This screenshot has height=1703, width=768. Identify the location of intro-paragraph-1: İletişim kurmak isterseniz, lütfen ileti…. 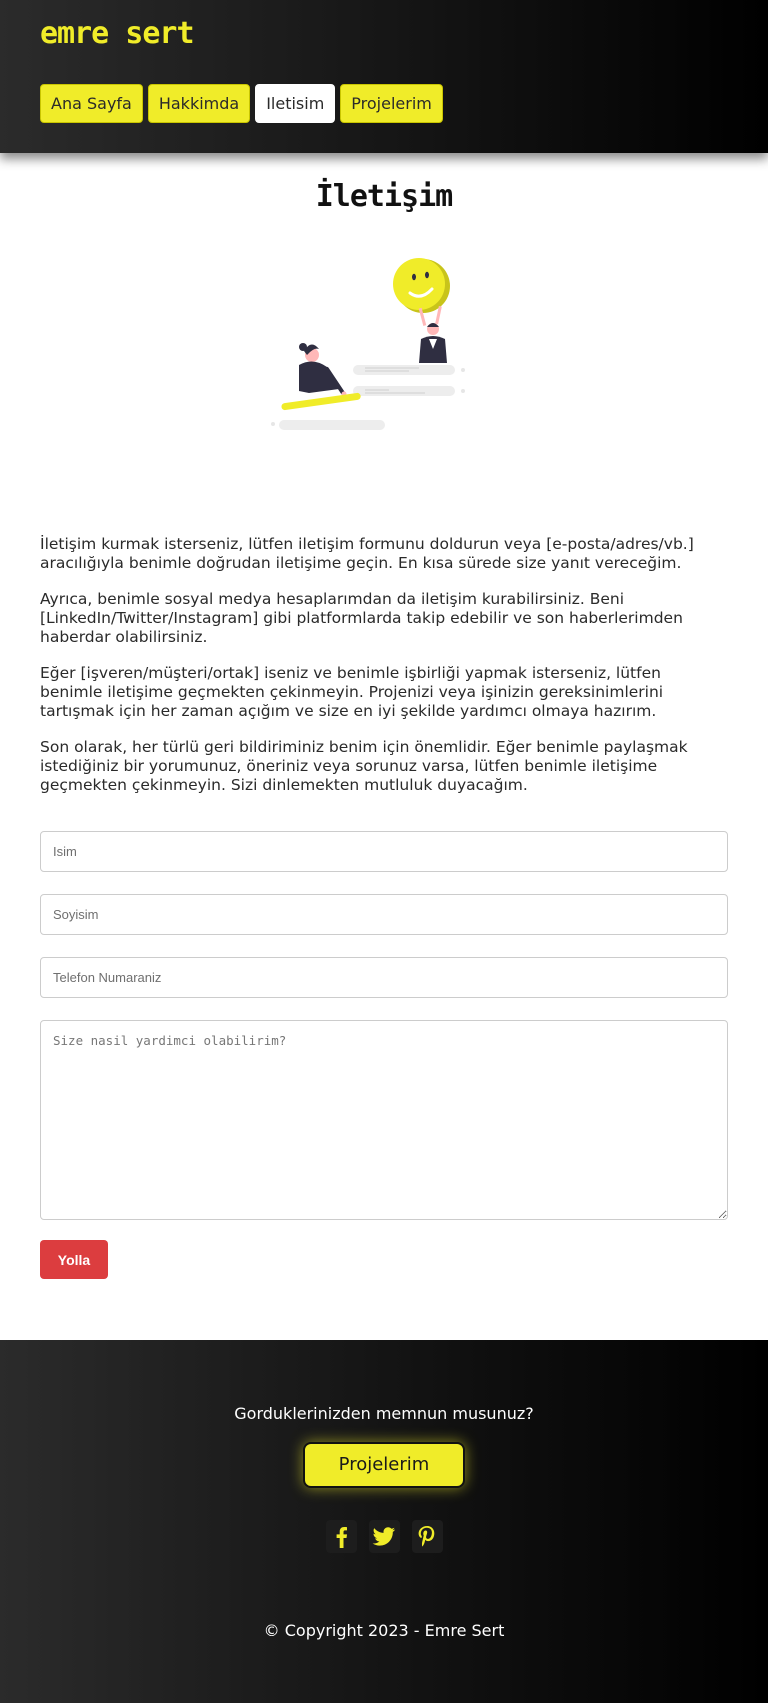
(367, 553).